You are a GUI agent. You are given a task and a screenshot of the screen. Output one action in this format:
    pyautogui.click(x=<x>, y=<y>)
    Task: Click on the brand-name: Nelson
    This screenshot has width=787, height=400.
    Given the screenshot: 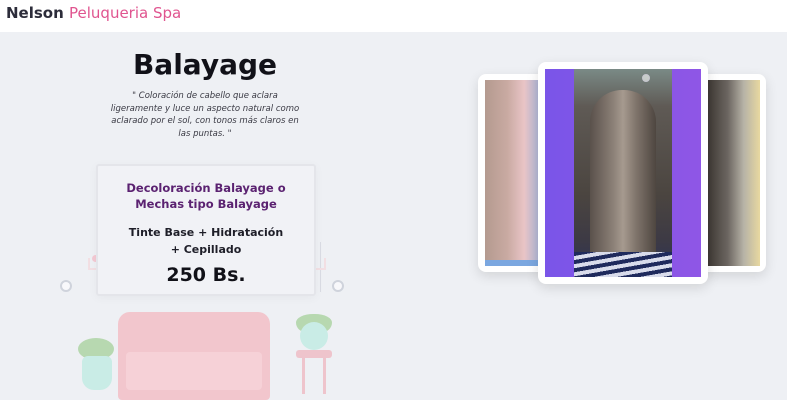 What is the action you would take?
    pyautogui.click(x=35, y=13)
    